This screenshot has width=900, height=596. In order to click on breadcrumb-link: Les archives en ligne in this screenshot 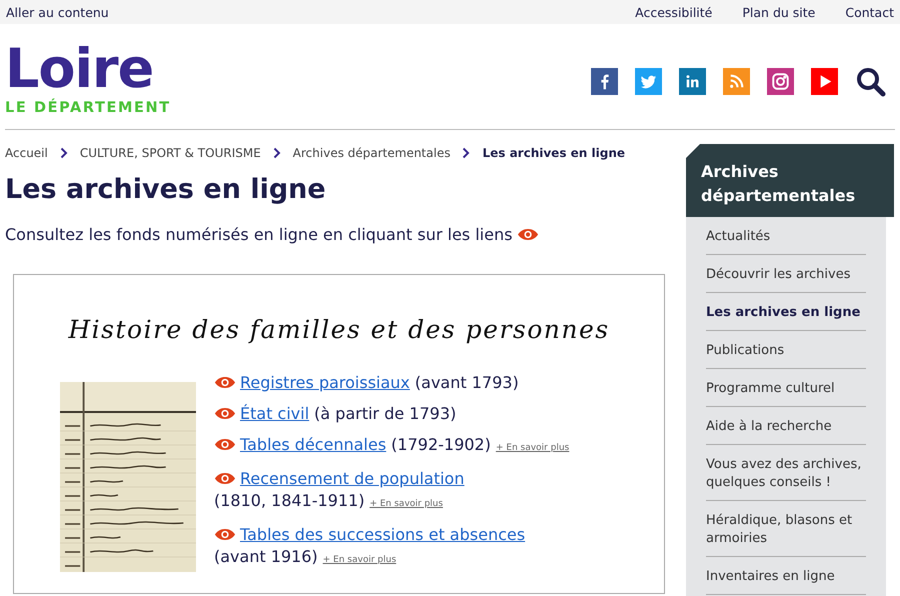, I will do `click(553, 153)`.